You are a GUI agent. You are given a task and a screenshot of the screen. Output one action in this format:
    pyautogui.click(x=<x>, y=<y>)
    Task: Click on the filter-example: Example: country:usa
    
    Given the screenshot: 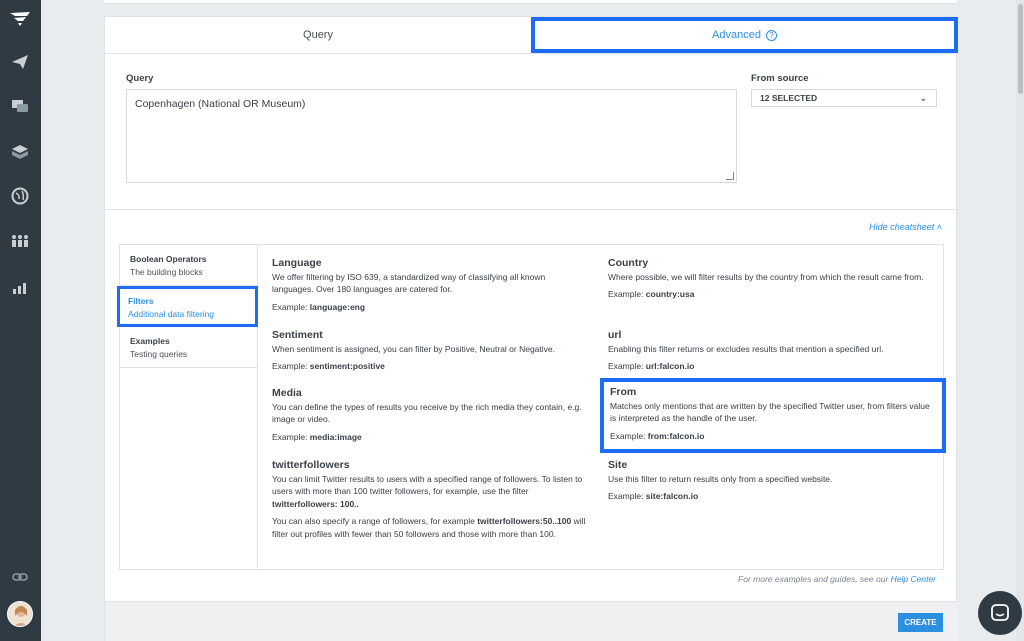 What is the action you would take?
    pyautogui.click(x=651, y=294)
    